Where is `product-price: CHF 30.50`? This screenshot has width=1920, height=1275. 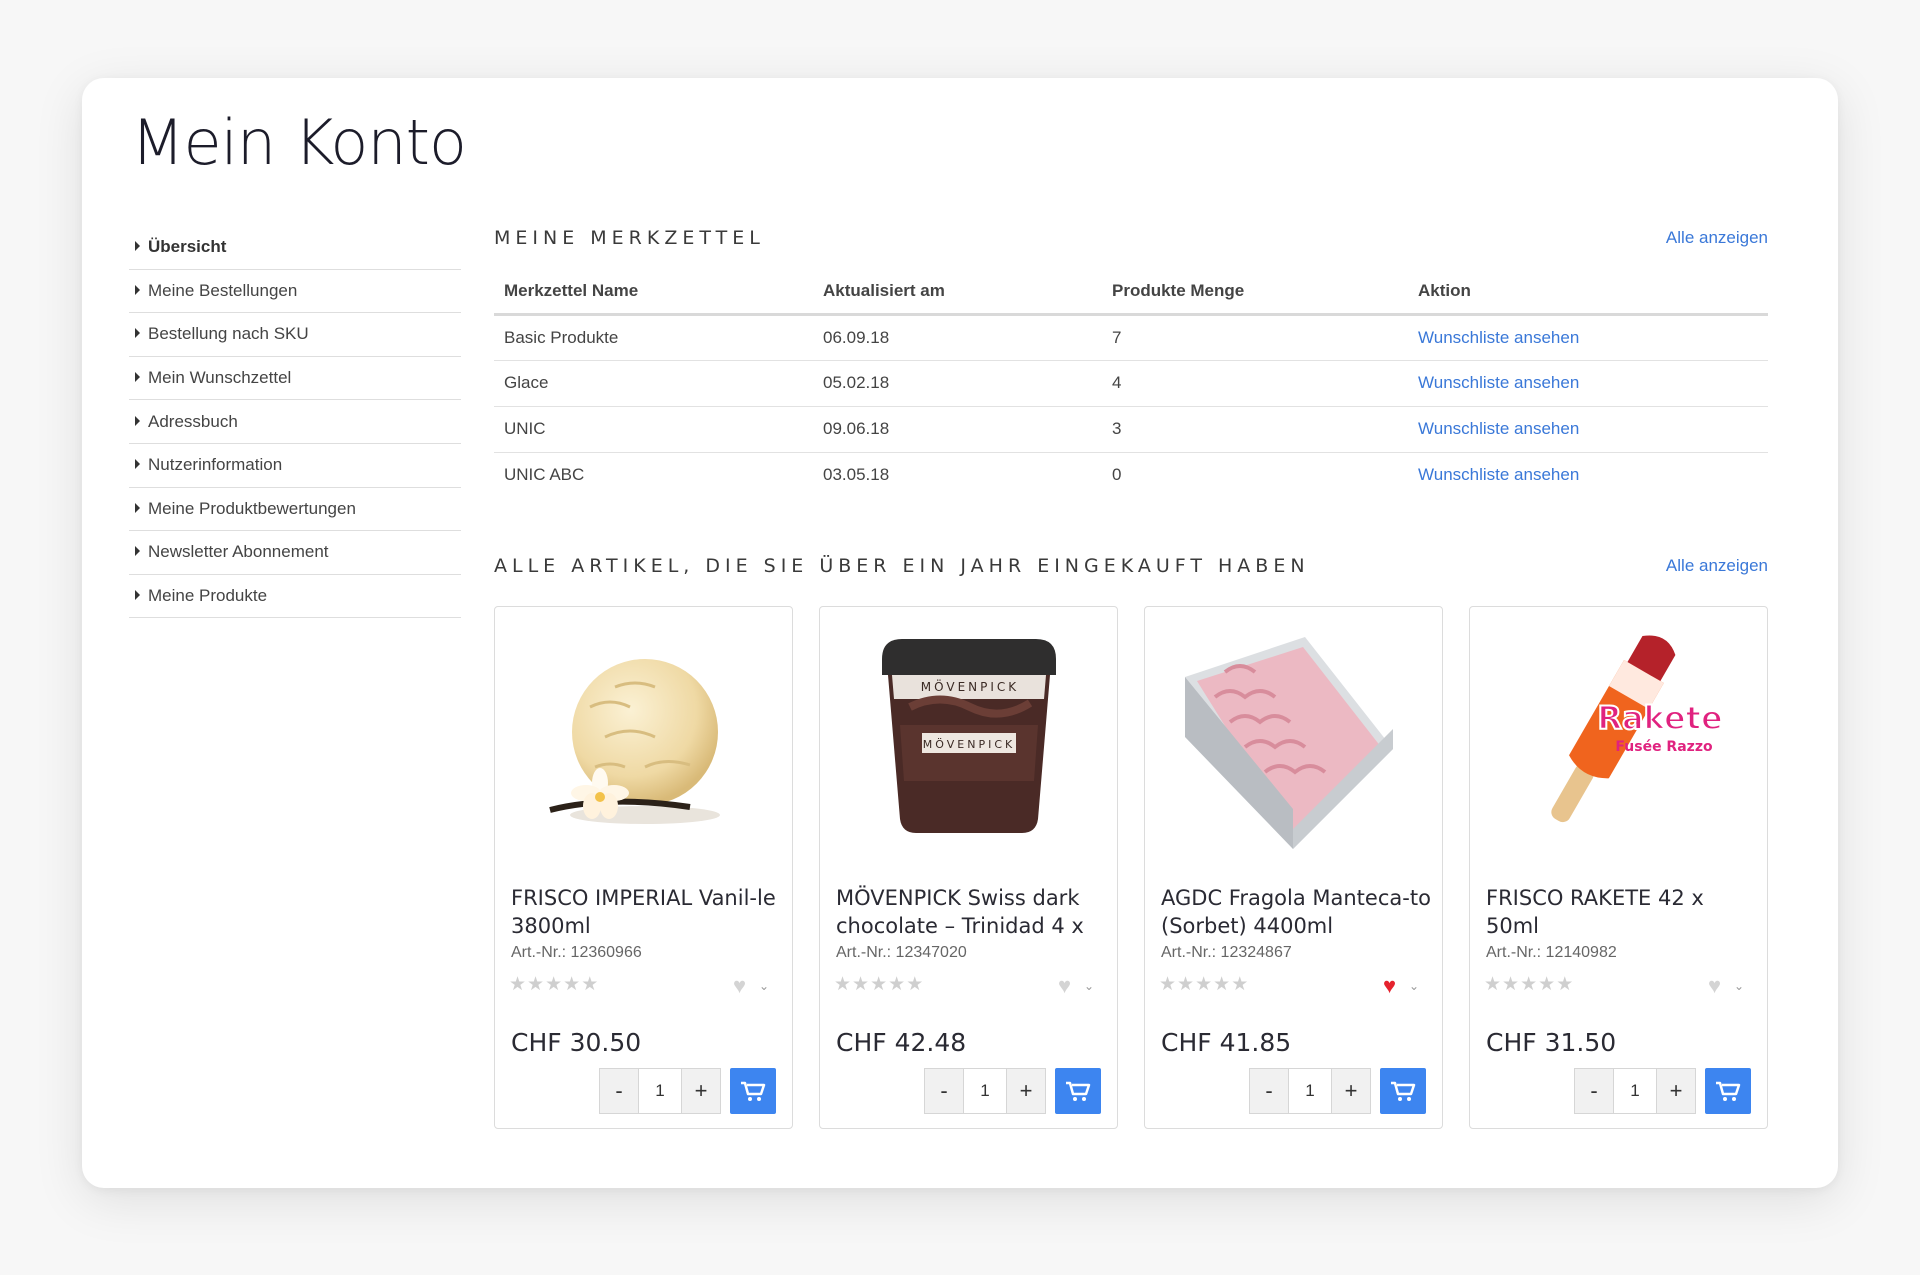 product-price: CHF 30.50 is located at coordinates (576, 1042).